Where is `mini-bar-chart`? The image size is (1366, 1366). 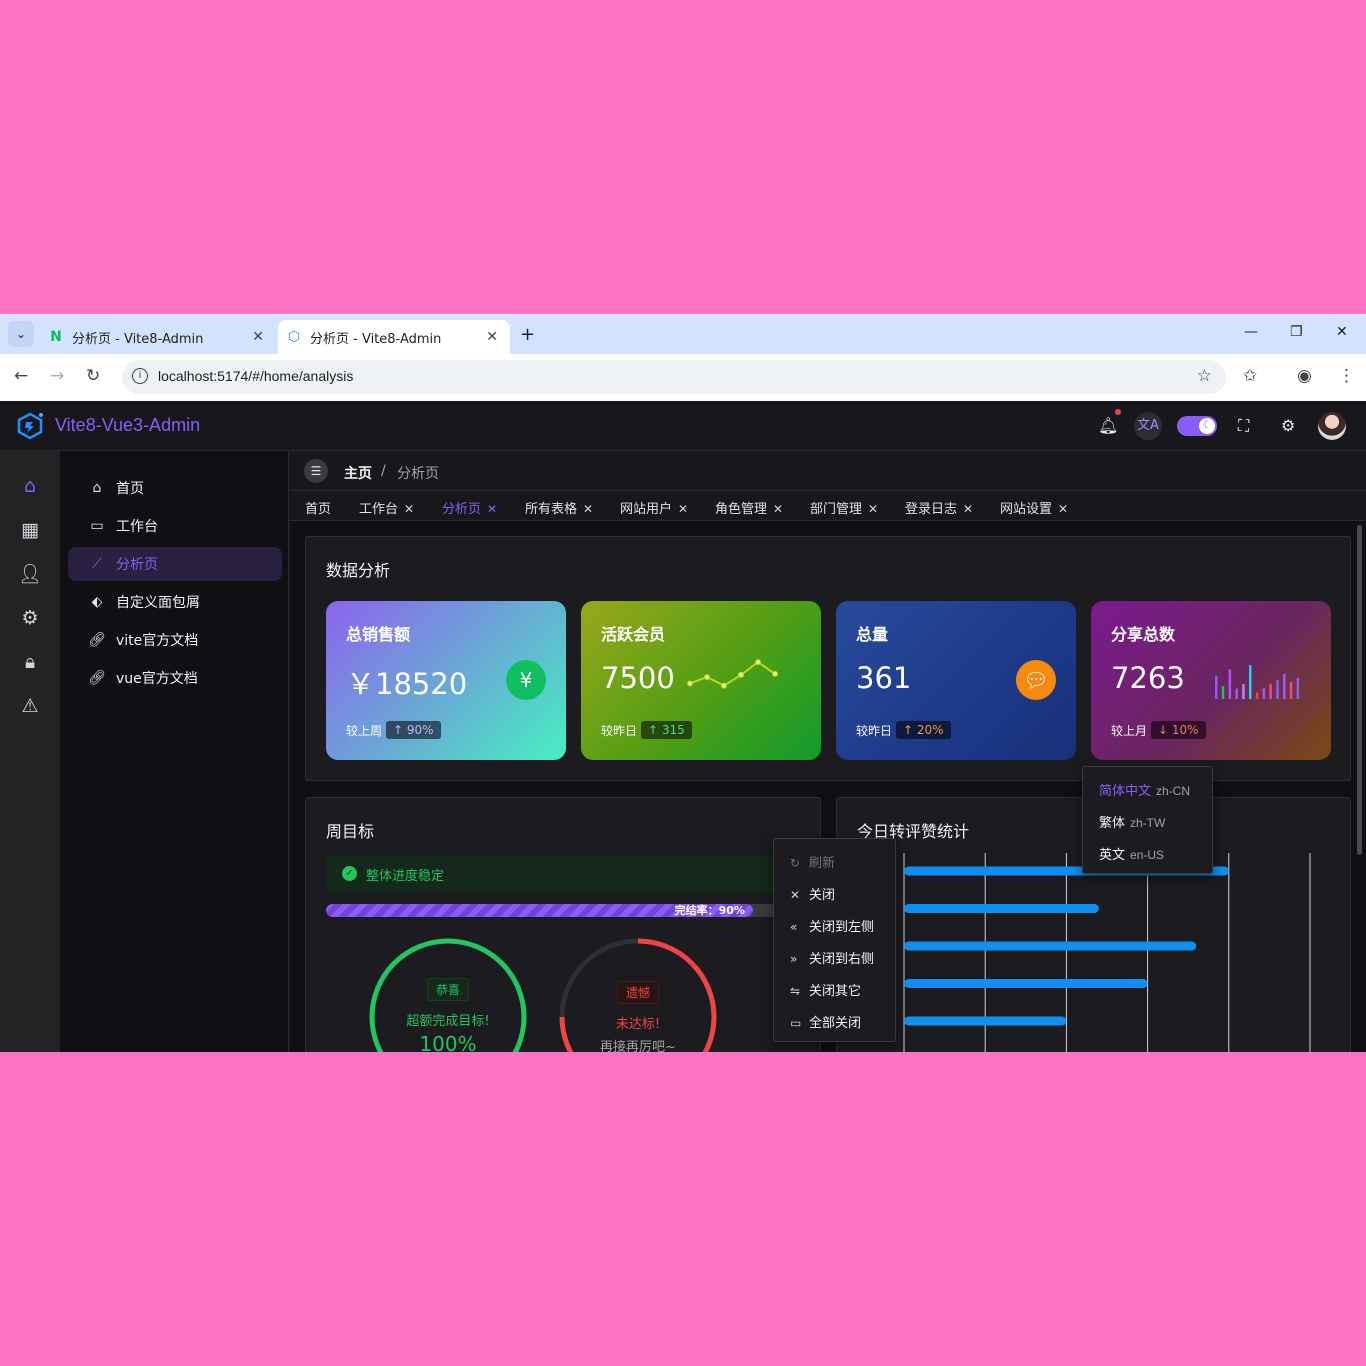
mini-bar-chart is located at coordinates (1257, 682).